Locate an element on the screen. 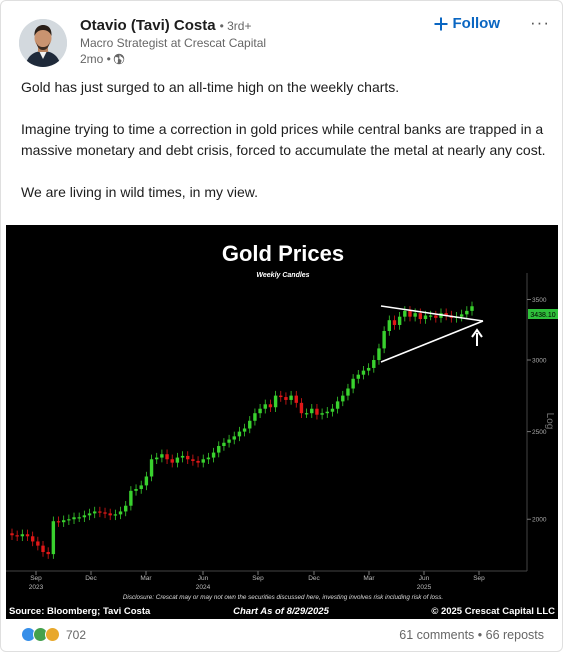  plus-icon is located at coordinates (440, 23).